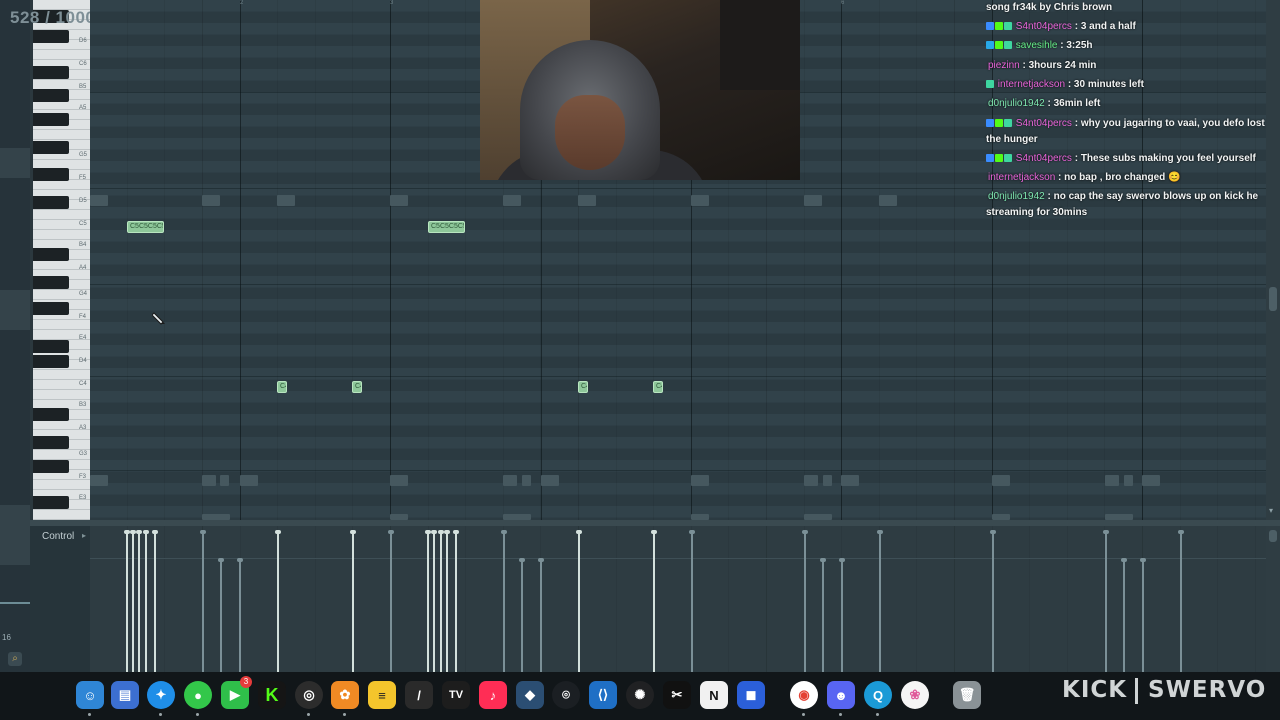 The width and height of the screenshot is (1280, 720). Describe the element at coordinates (60, 599) in the screenshot. I see `control-lane-header: Control ▸` at that location.